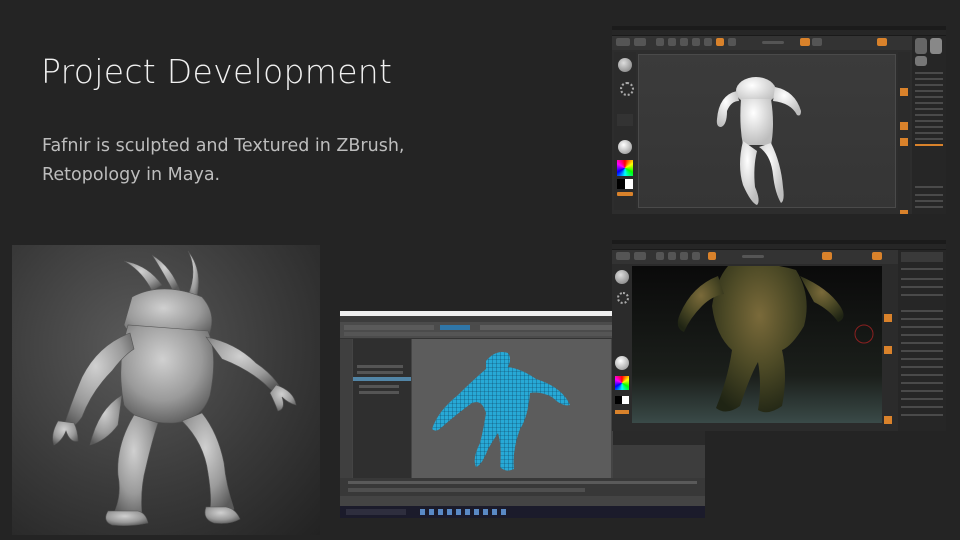 The image size is (960, 540). I want to click on textured-fafnir-figure, so click(775, 338).